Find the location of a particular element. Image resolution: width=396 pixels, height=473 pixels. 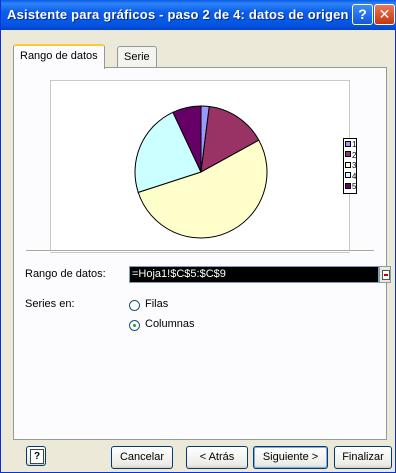

tab-serie: Serie is located at coordinates (137, 57).